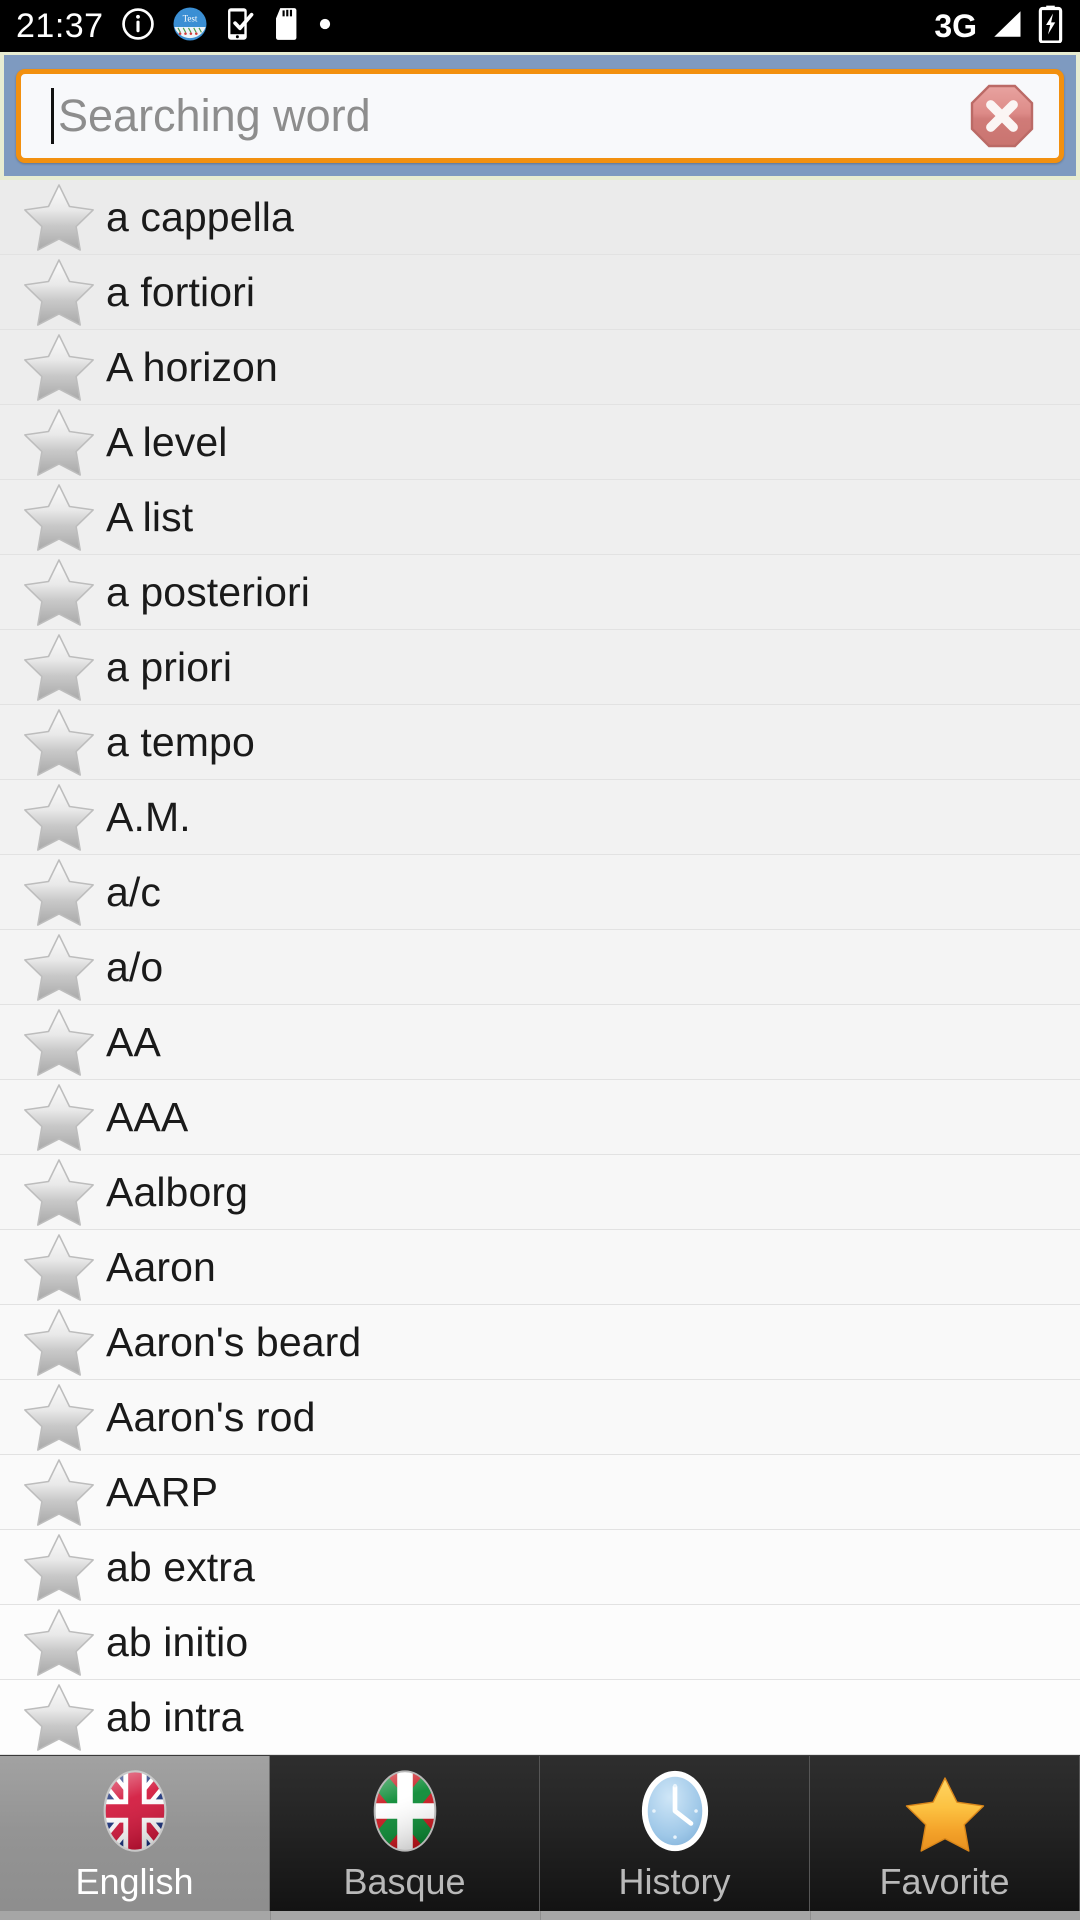 The width and height of the screenshot is (1080, 1920). I want to click on basque-flag-icon, so click(405, 1812).